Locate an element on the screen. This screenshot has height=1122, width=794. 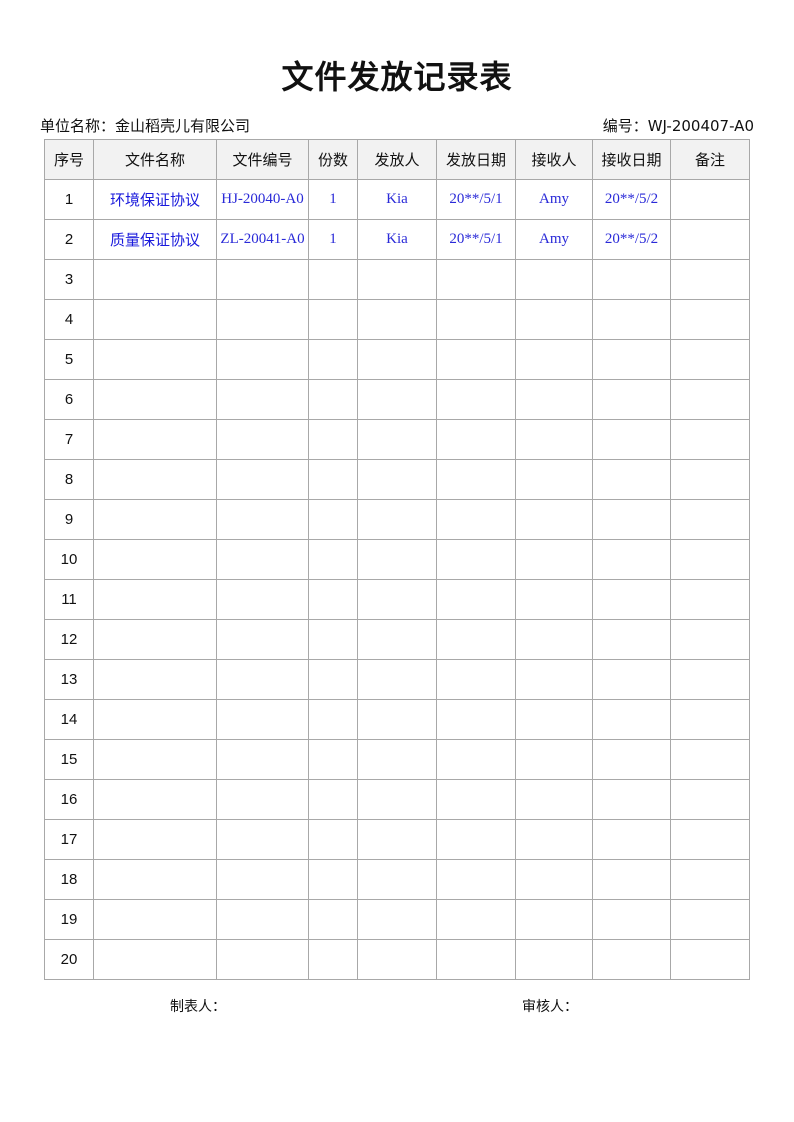
table-row: 4 is located at coordinates (397, 319).